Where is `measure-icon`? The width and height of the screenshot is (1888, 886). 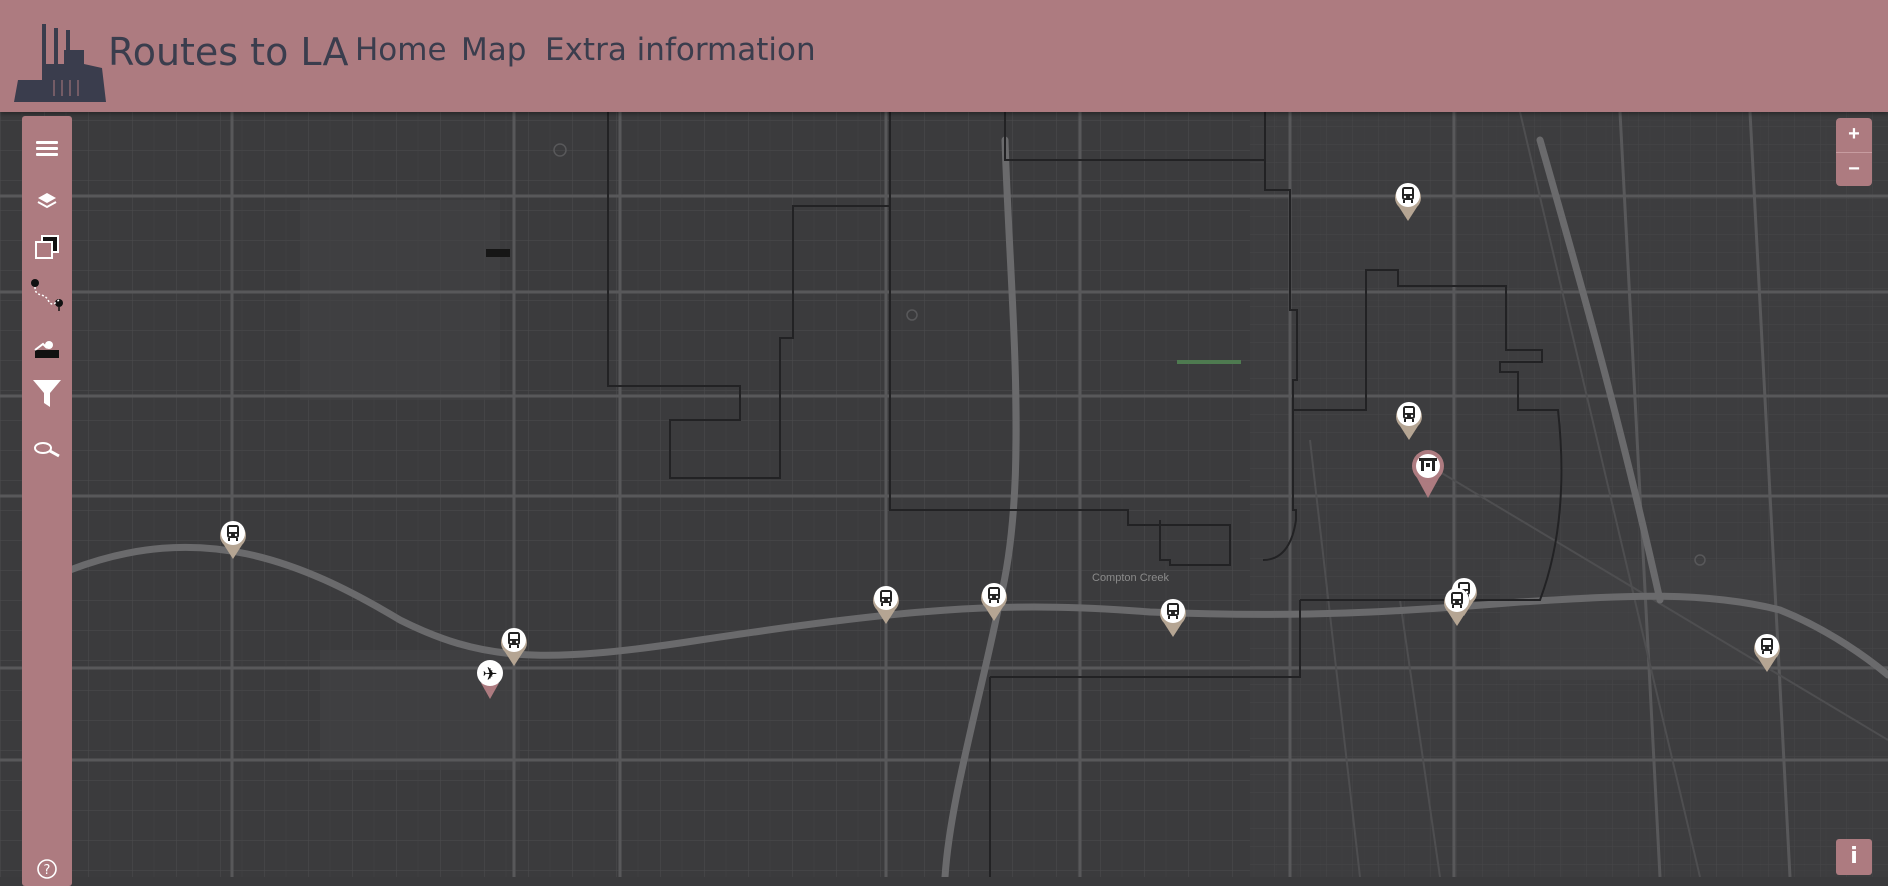 measure-icon is located at coordinates (47, 349).